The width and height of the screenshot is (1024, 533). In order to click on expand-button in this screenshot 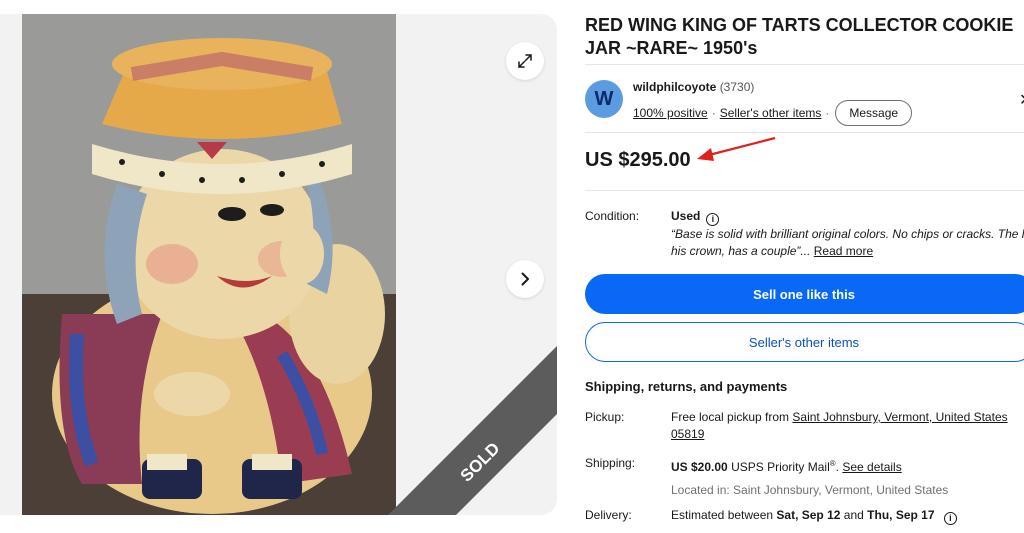, I will do `click(525, 61)`.